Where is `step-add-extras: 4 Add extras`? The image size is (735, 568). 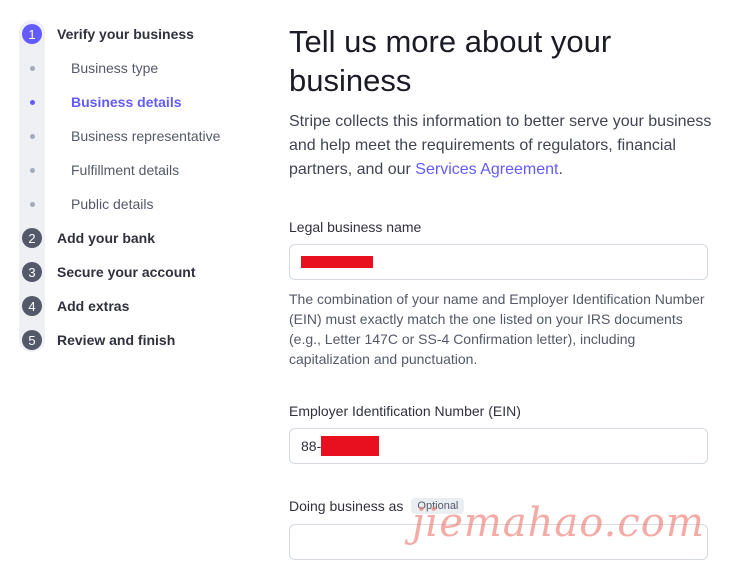 step-add-extras: 4 Add extras is located at coordinates (75, 306).